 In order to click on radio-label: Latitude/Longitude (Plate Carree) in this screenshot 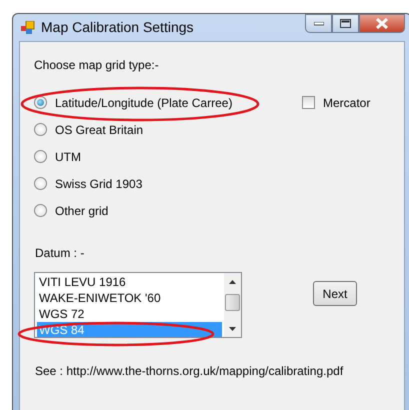, I will do `click(143, 103)`.